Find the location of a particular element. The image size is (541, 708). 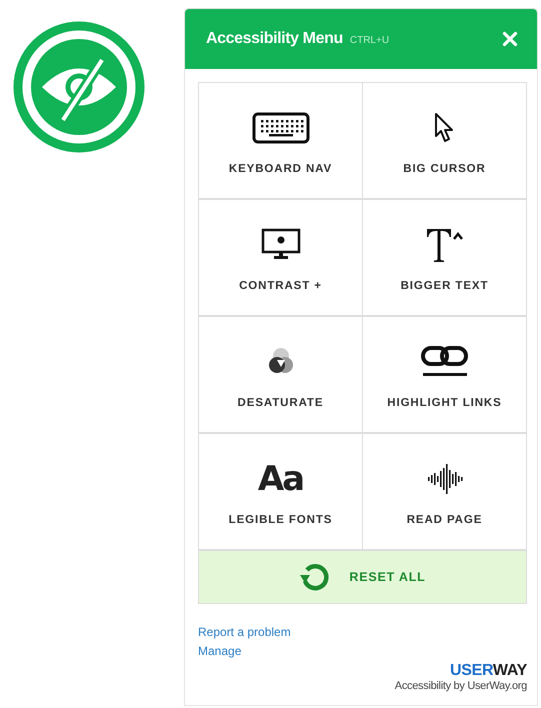

cursor-icon is located at coordinates (445, 128).